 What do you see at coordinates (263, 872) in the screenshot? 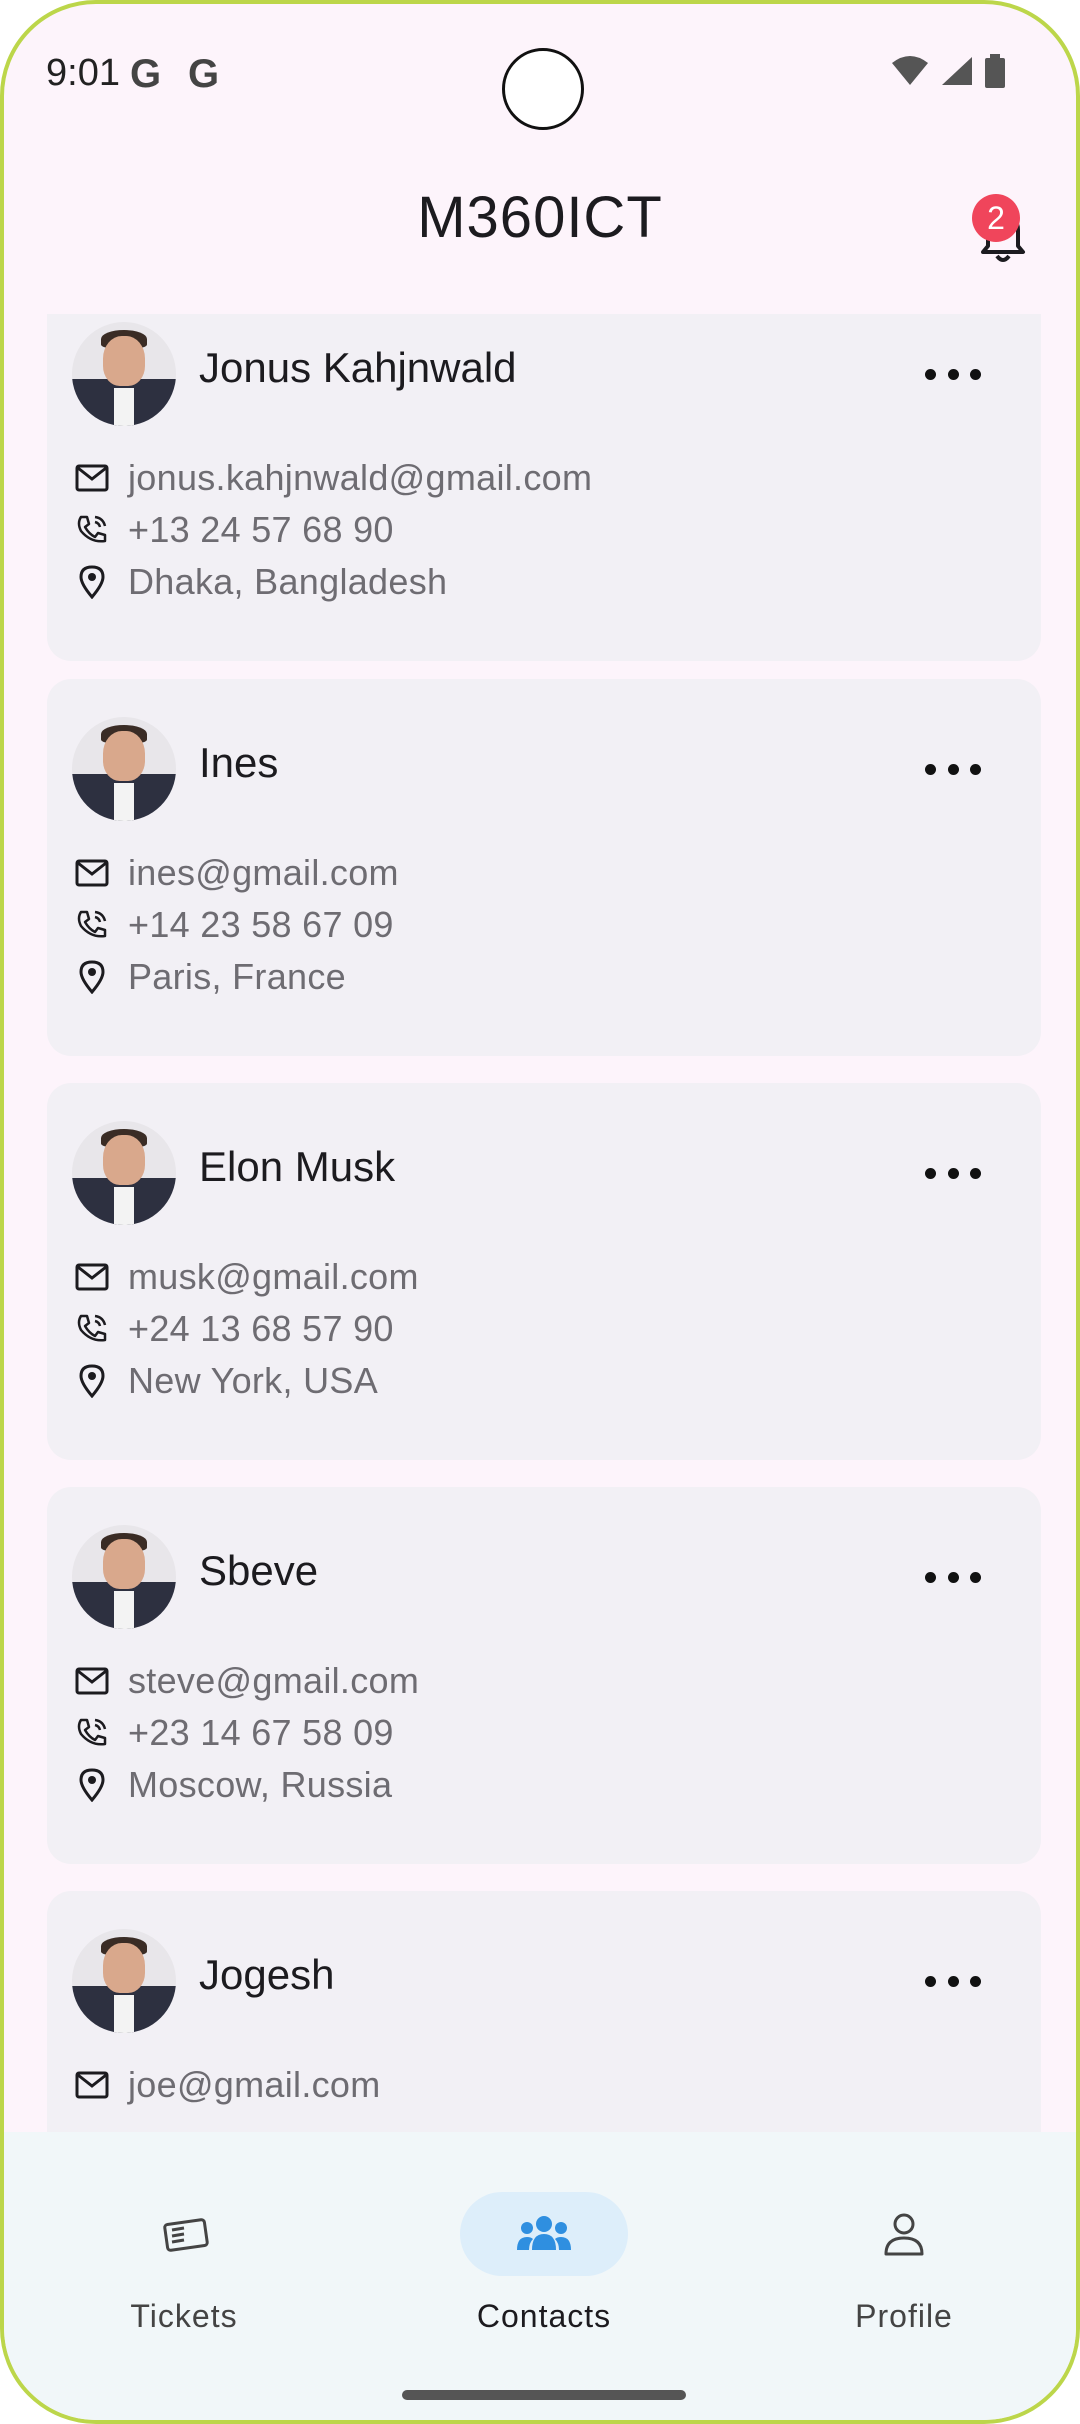
I see `contact-email: ines@gmail.com` at bounding box center [263, 872].